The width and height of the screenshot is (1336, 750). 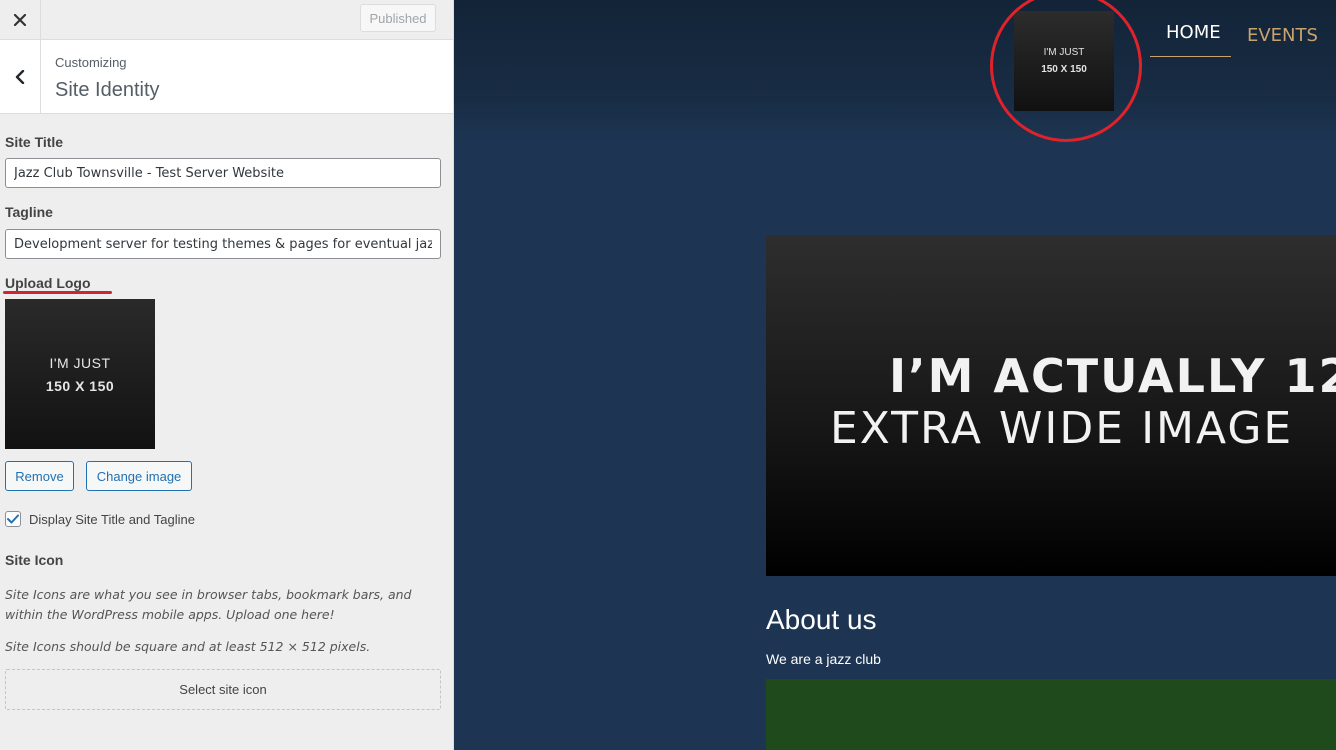 What do you see at coordinates (1193, 32) in the screenshot?
I see `nav-home-link: HOME` at bounding box center [1193, 32].